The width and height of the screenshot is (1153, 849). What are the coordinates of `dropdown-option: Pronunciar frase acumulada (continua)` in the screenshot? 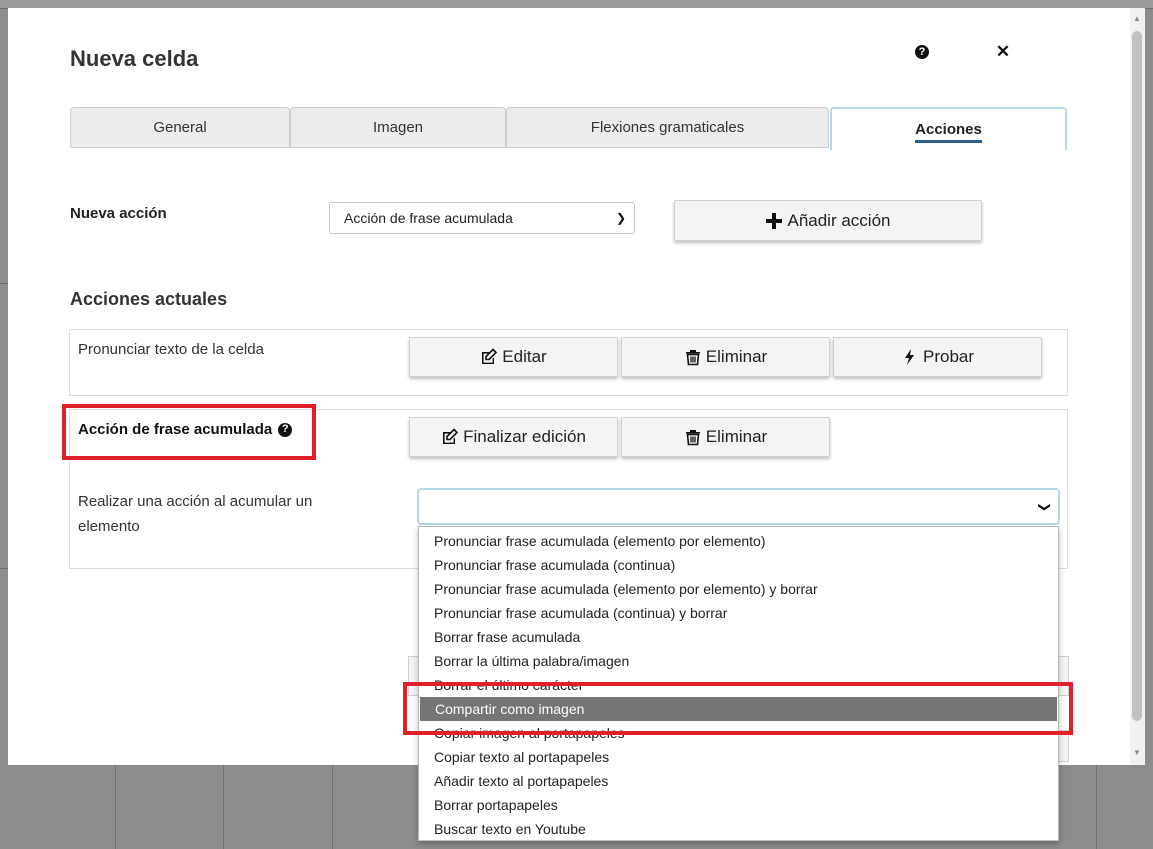 It's located at (738, 565).